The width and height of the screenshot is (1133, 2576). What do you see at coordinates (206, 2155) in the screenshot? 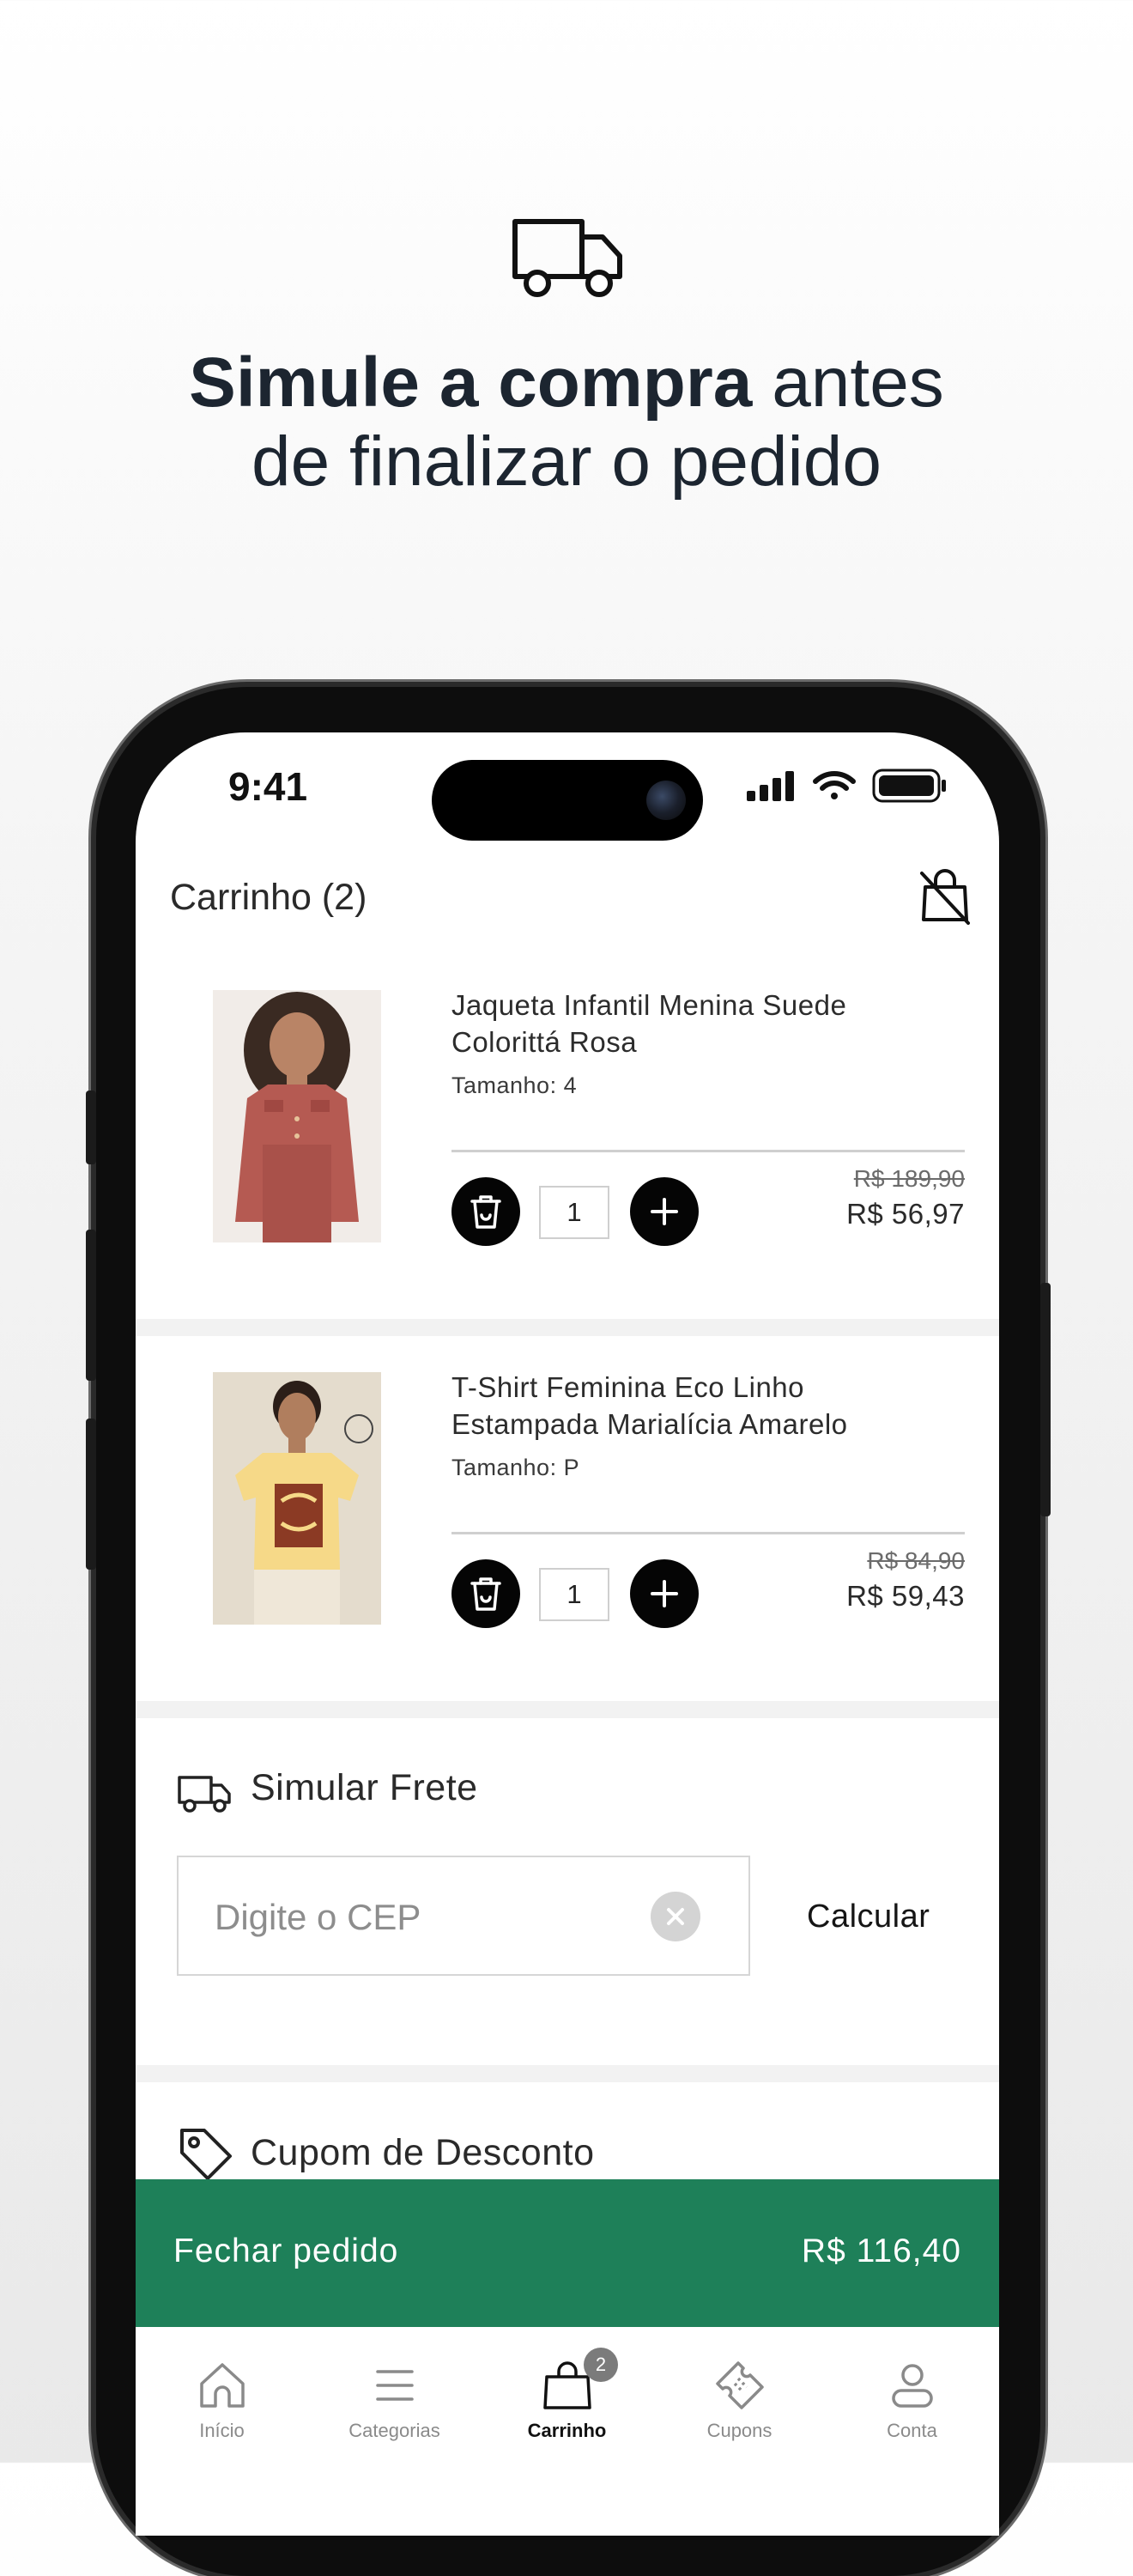
I see `tag-icon` at bounding box center [206, 2155].